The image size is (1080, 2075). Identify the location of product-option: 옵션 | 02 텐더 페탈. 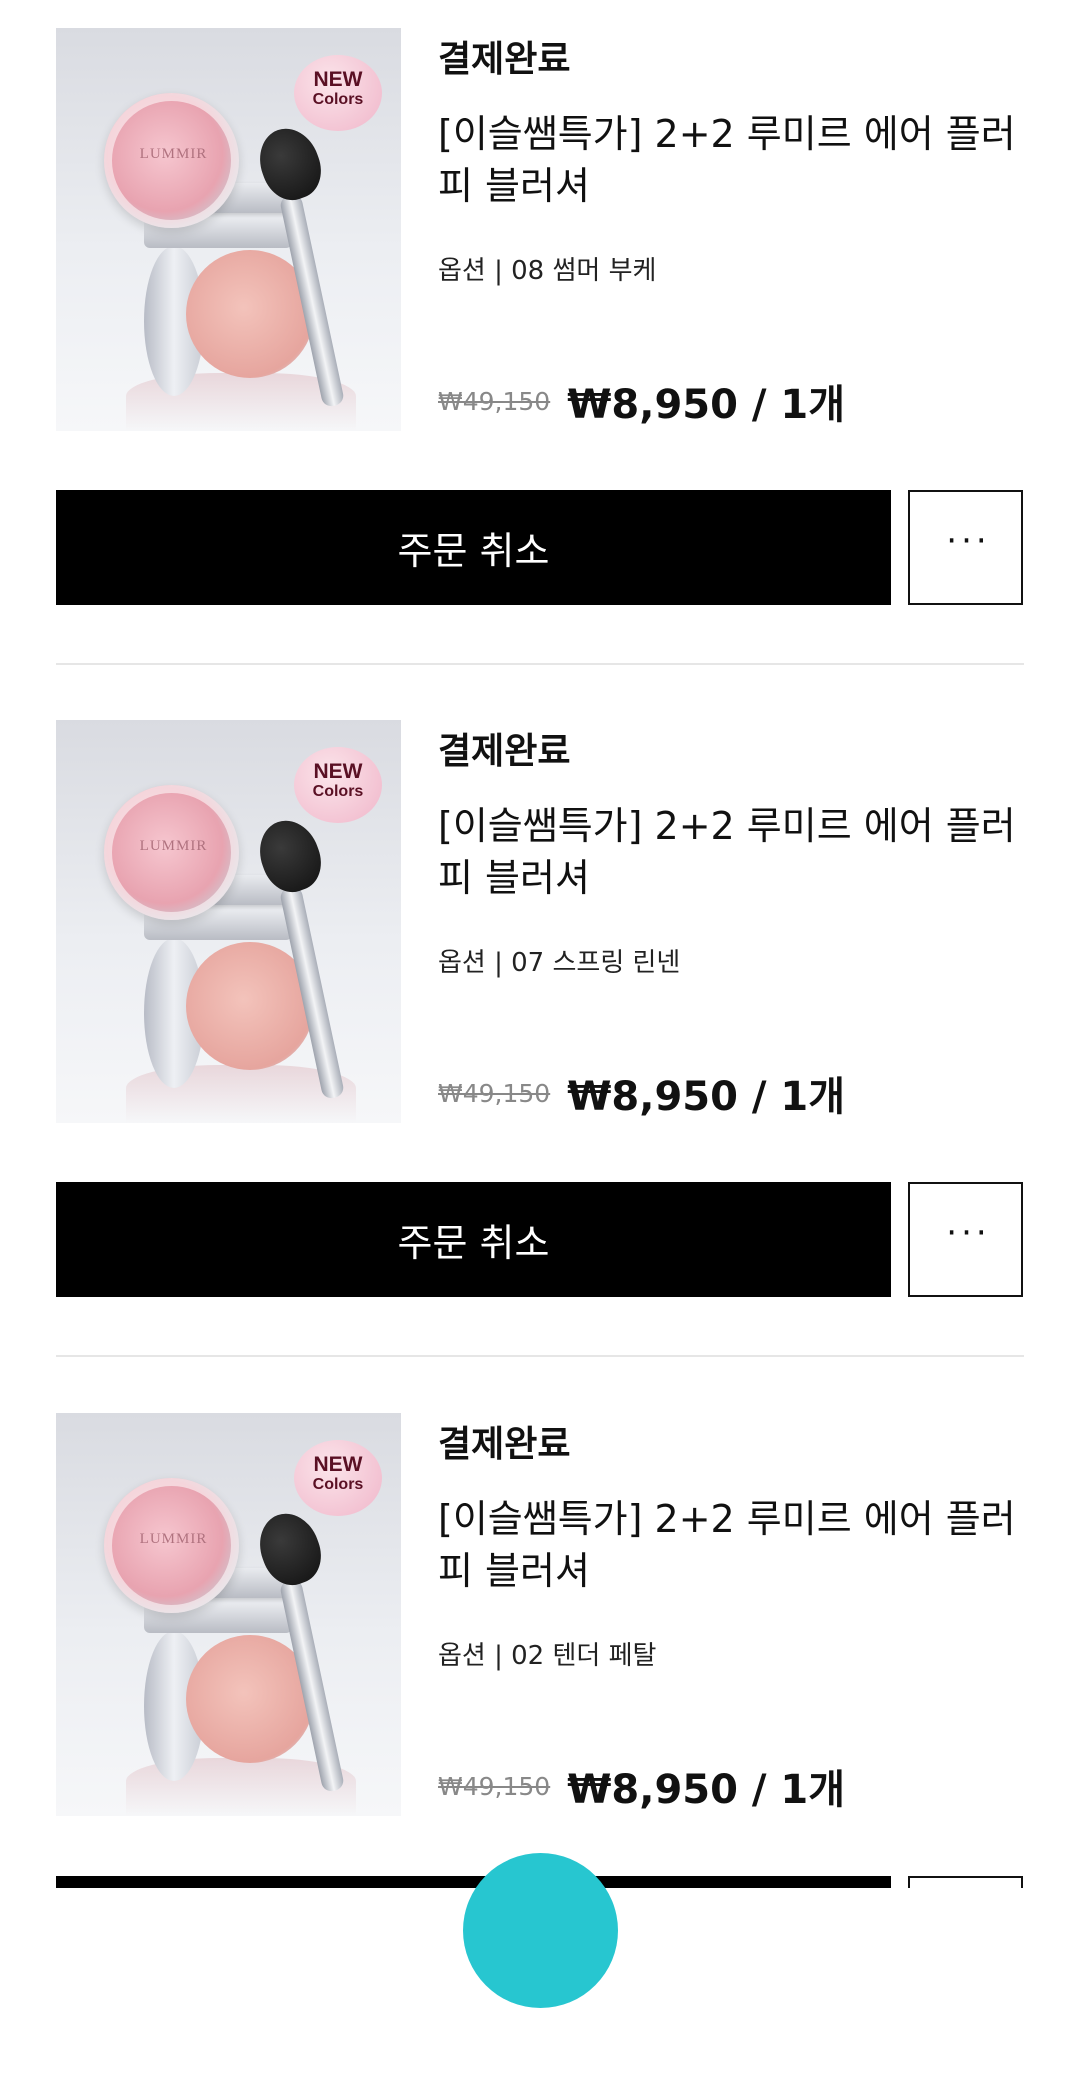
(547, 1656).